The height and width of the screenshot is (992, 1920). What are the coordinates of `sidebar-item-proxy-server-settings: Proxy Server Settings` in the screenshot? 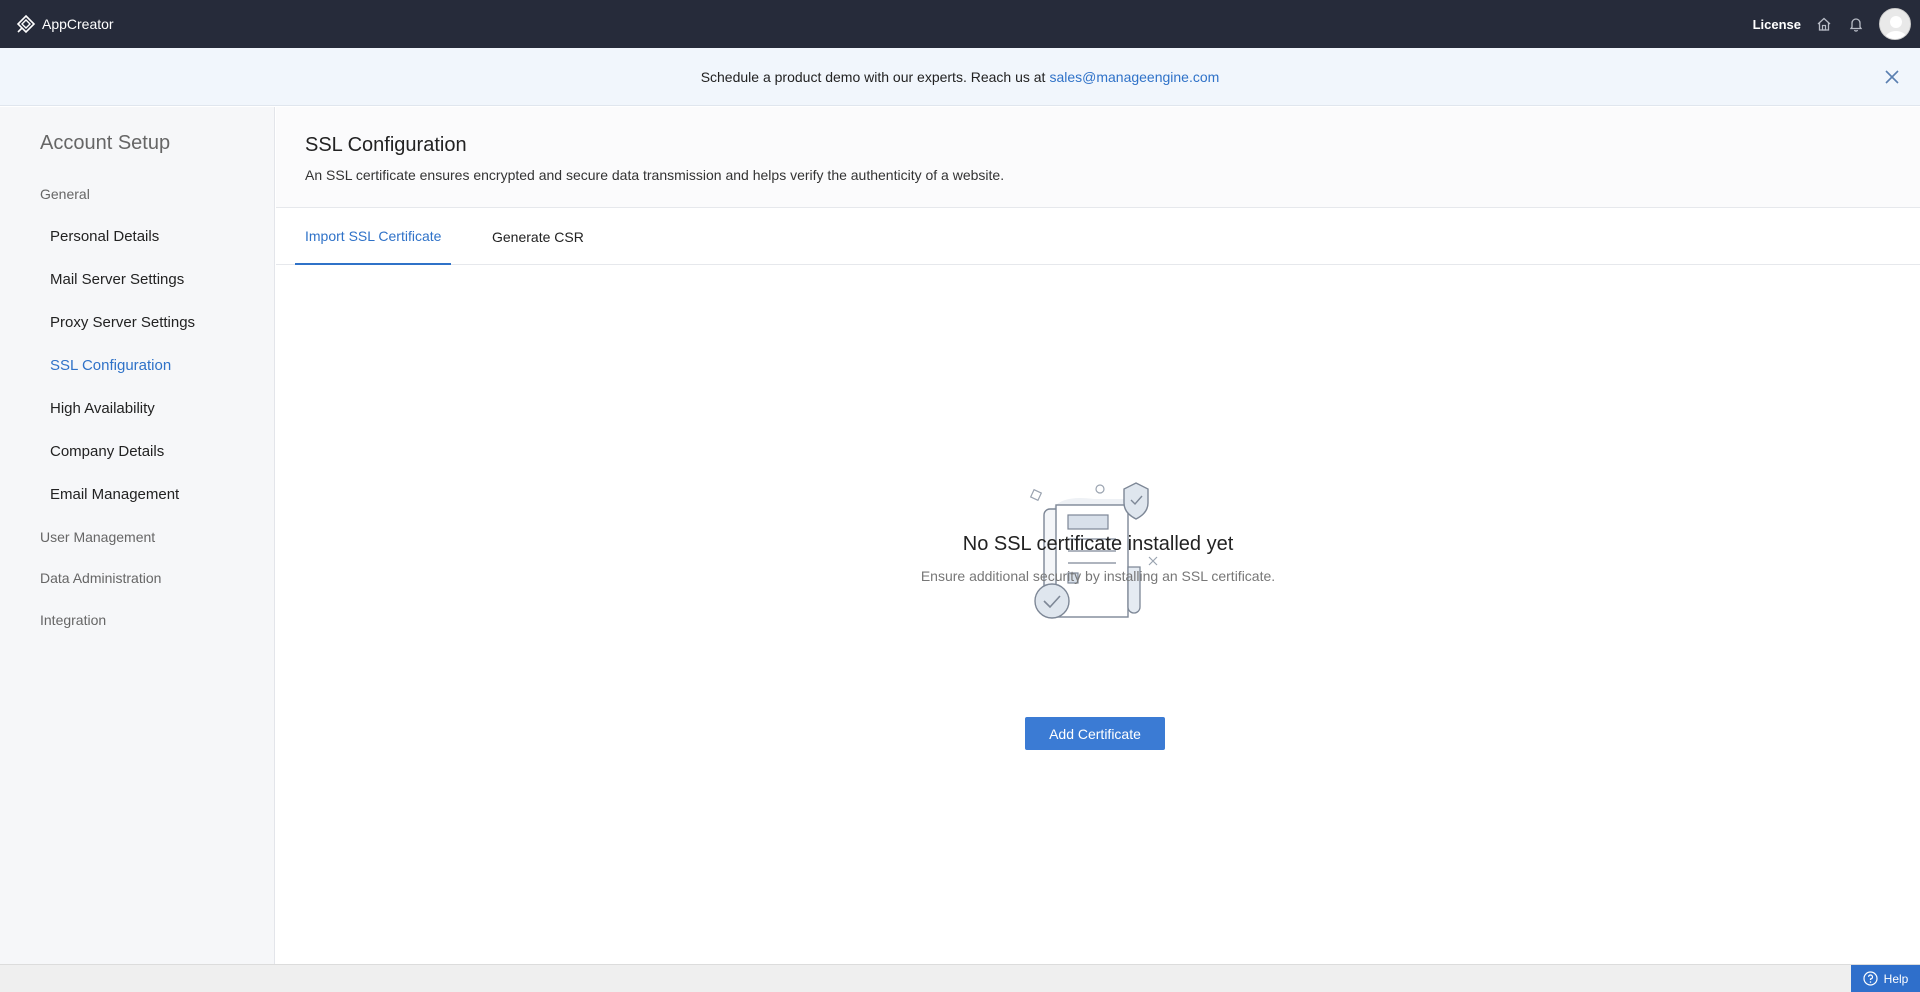 It's located at (122, 322).